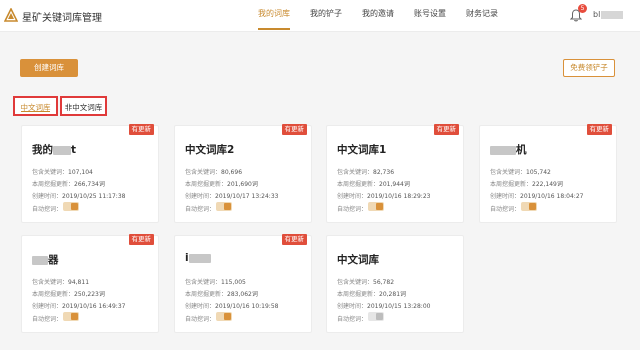 This screenshot has width=640, height=350. What do you see at coordinates (362, 150) in the screenshot?
I see `library-name: 中文词库1` at bounding box center [362, 150].